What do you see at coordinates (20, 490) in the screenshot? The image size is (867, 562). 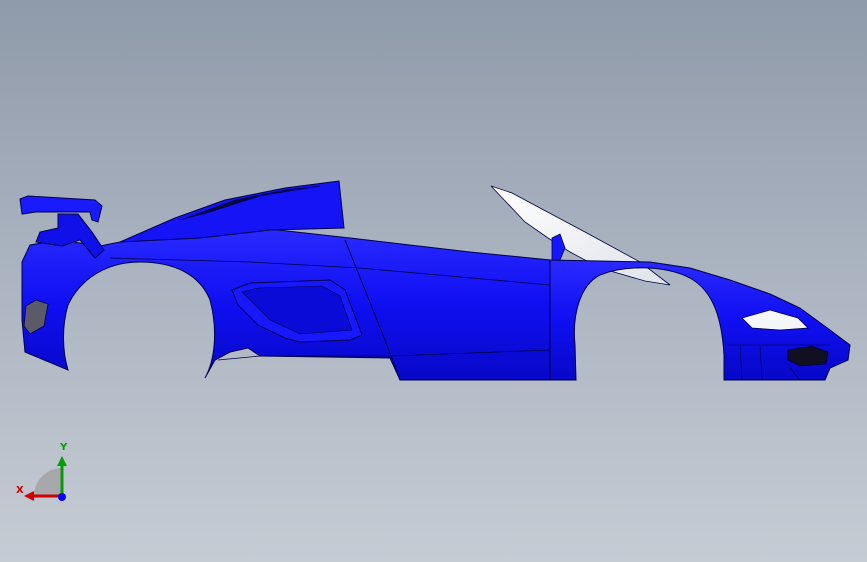 I see `x-axis-label: X` at bounding box center [20, 490].